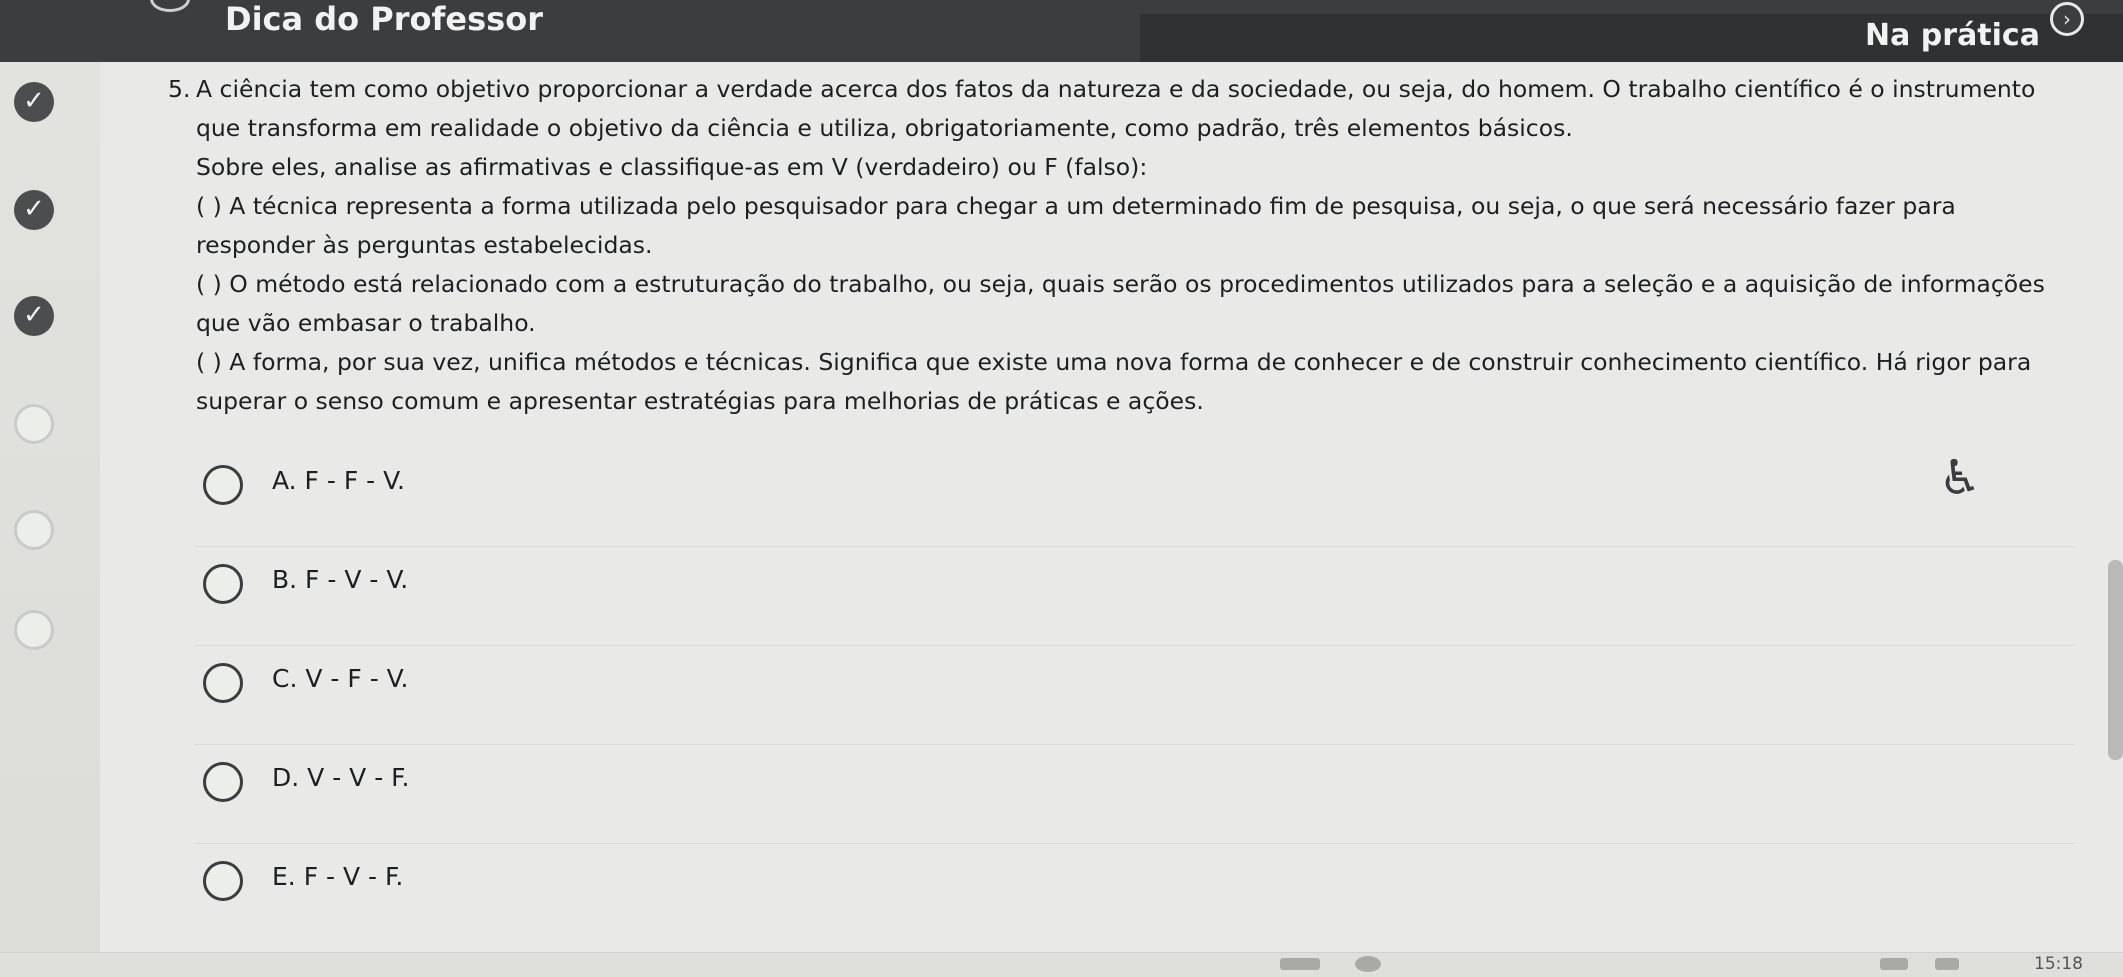 The width and height of the screenshot is (2123, 977). I want to click on option-label: C. V - F - V., so click(340, 678).